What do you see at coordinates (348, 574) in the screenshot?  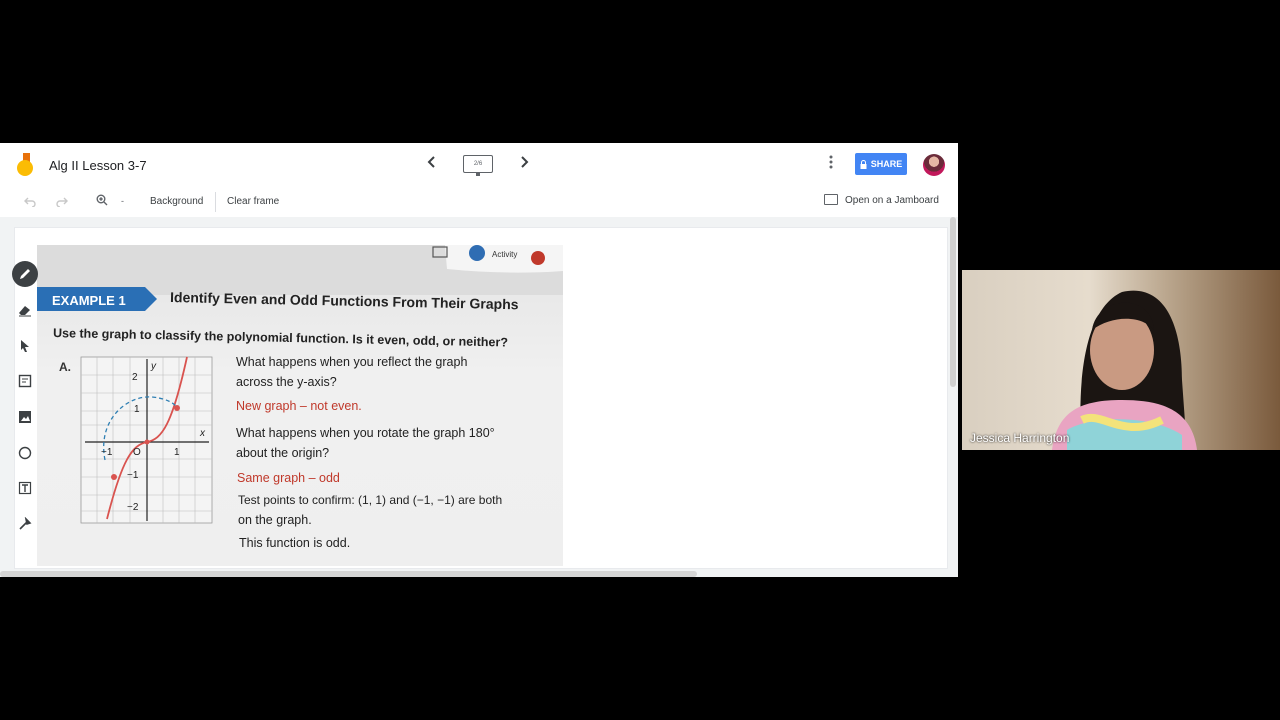 I see `horizontal-scrollbar` at bounding box center [348, 574].